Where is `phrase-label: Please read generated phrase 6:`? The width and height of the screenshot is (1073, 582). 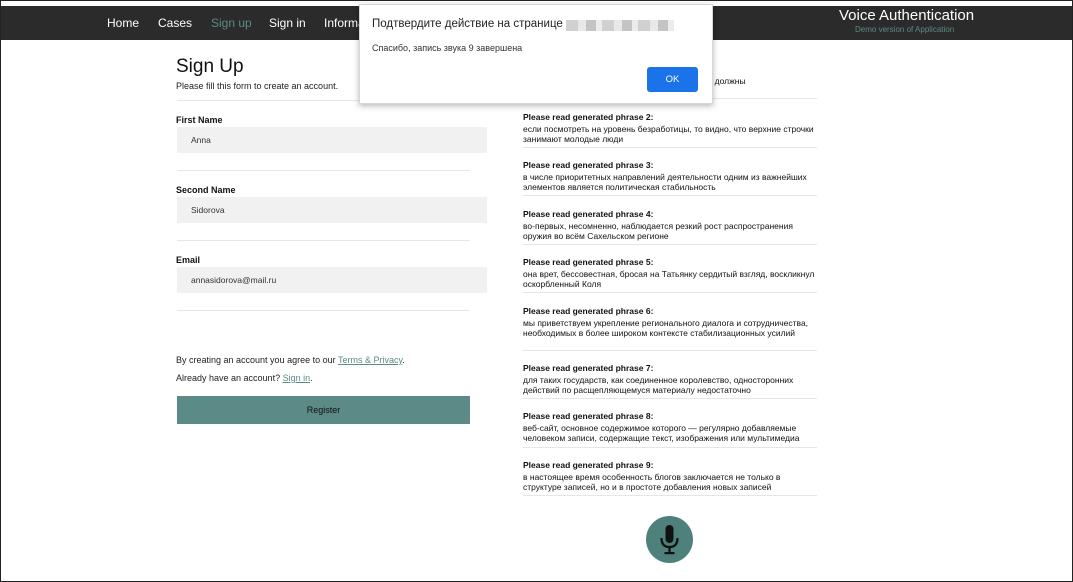
phrase-label: Please read generated phrase 6: is located at coordinates (588, 311).